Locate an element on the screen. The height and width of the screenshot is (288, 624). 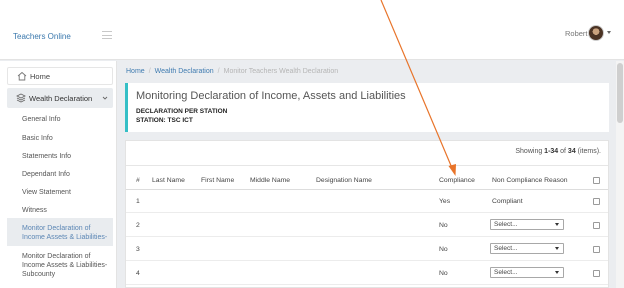
sidebar-item-dependant-info: Dependant Info is located at coordinates (68, 174).